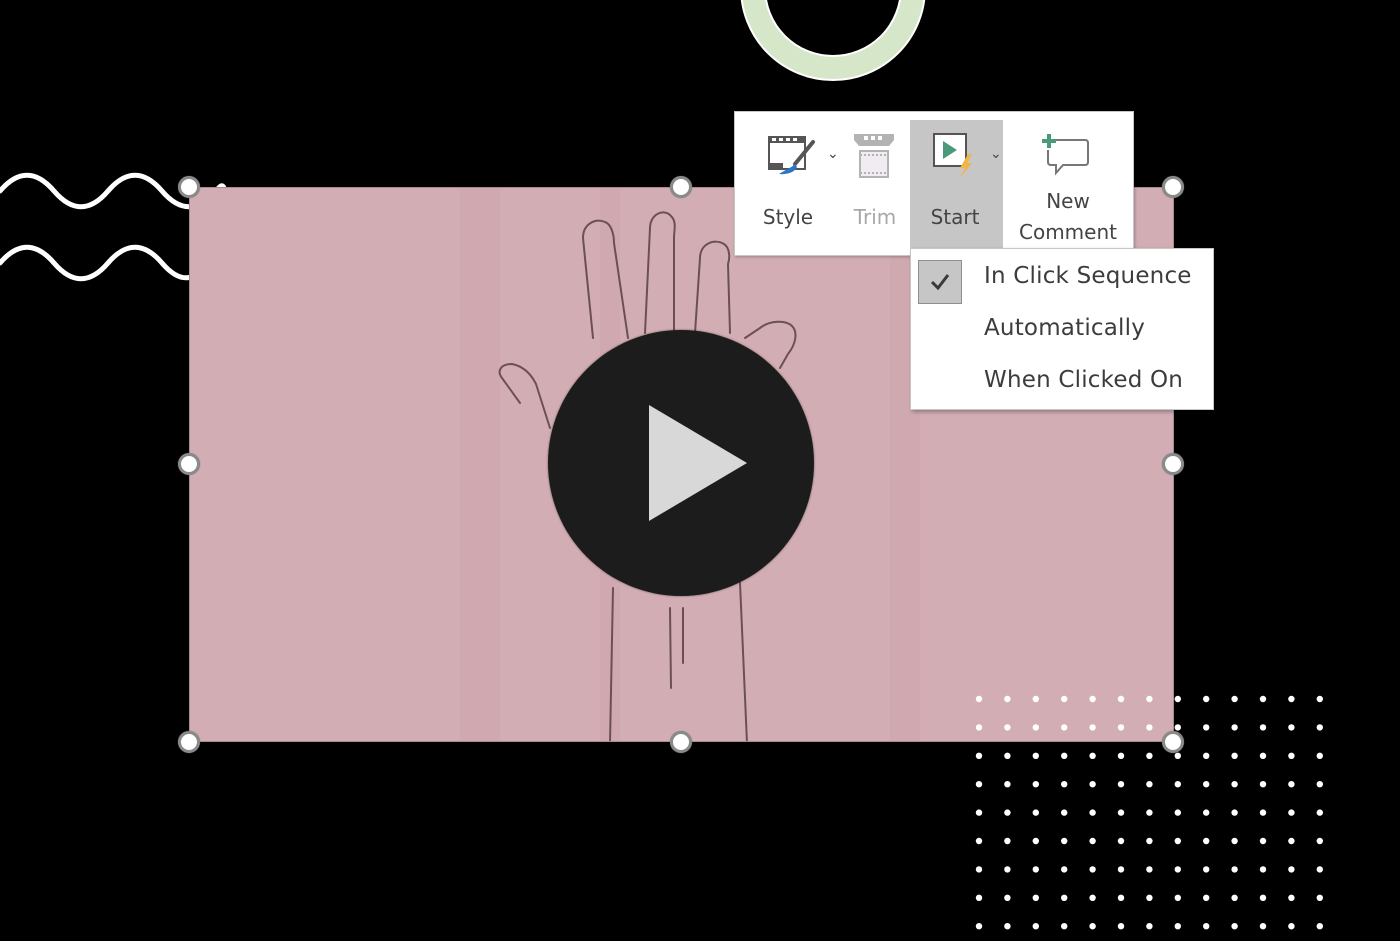 The width and height of the screenshot is (1400, 941). What do you see at coordinates (189, 187) in the screenshot?
I see `resize-handle-top-left` at bounding box center [189, 187].